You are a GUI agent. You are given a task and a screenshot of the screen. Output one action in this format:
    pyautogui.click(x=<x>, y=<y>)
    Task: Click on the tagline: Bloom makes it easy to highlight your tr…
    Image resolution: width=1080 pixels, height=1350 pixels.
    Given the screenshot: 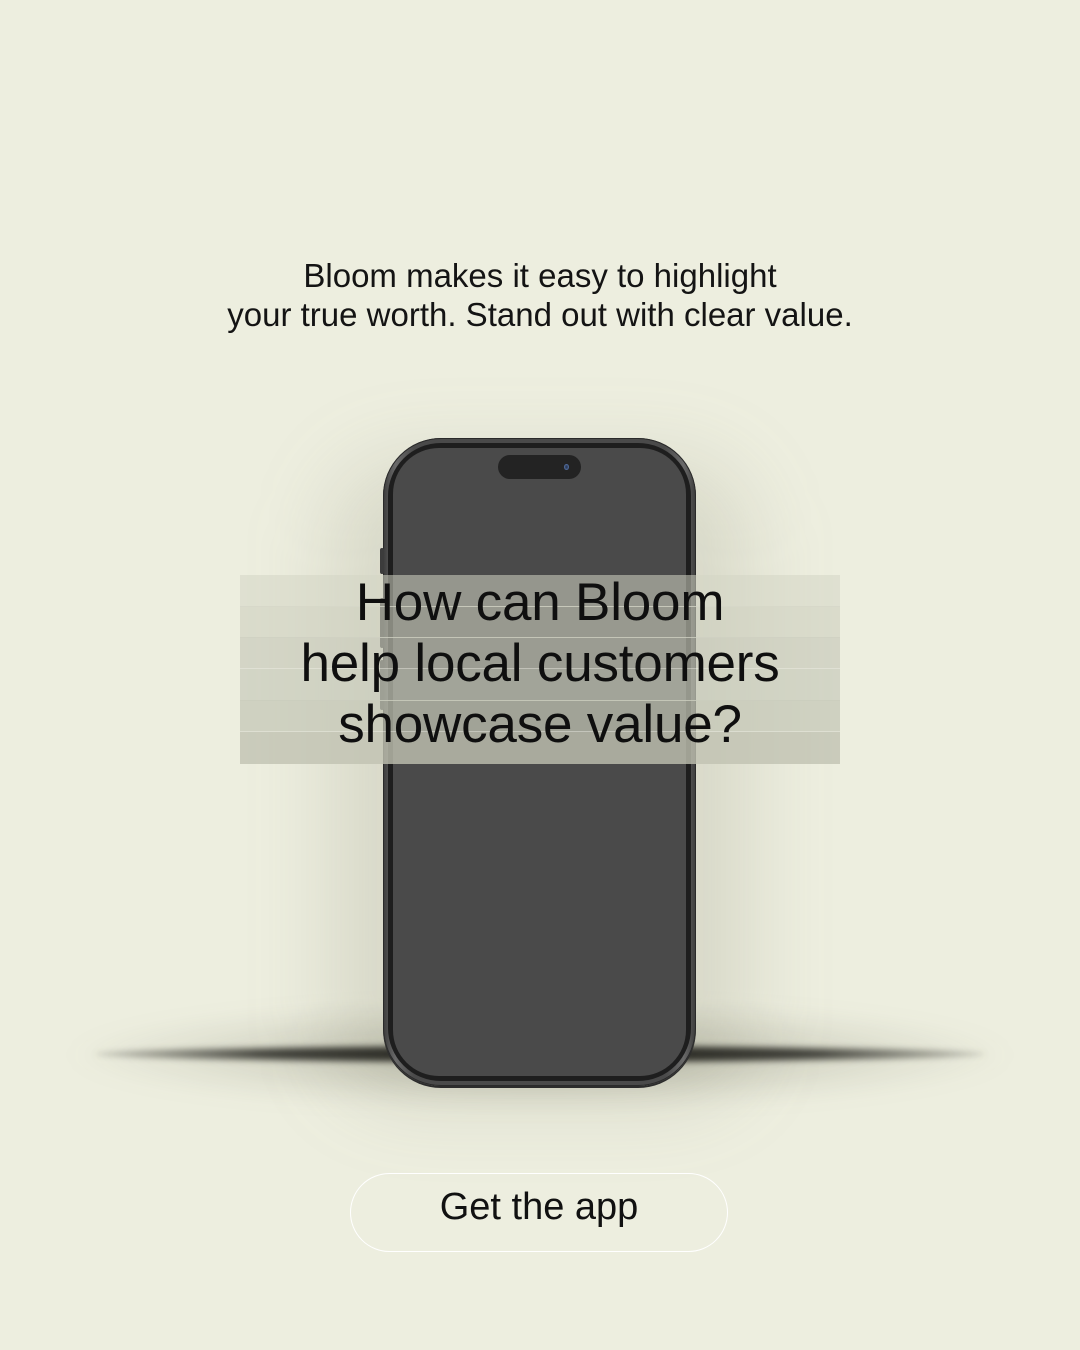 What is the action you would take?
    pyautogui.click(x=540, y=295)
    